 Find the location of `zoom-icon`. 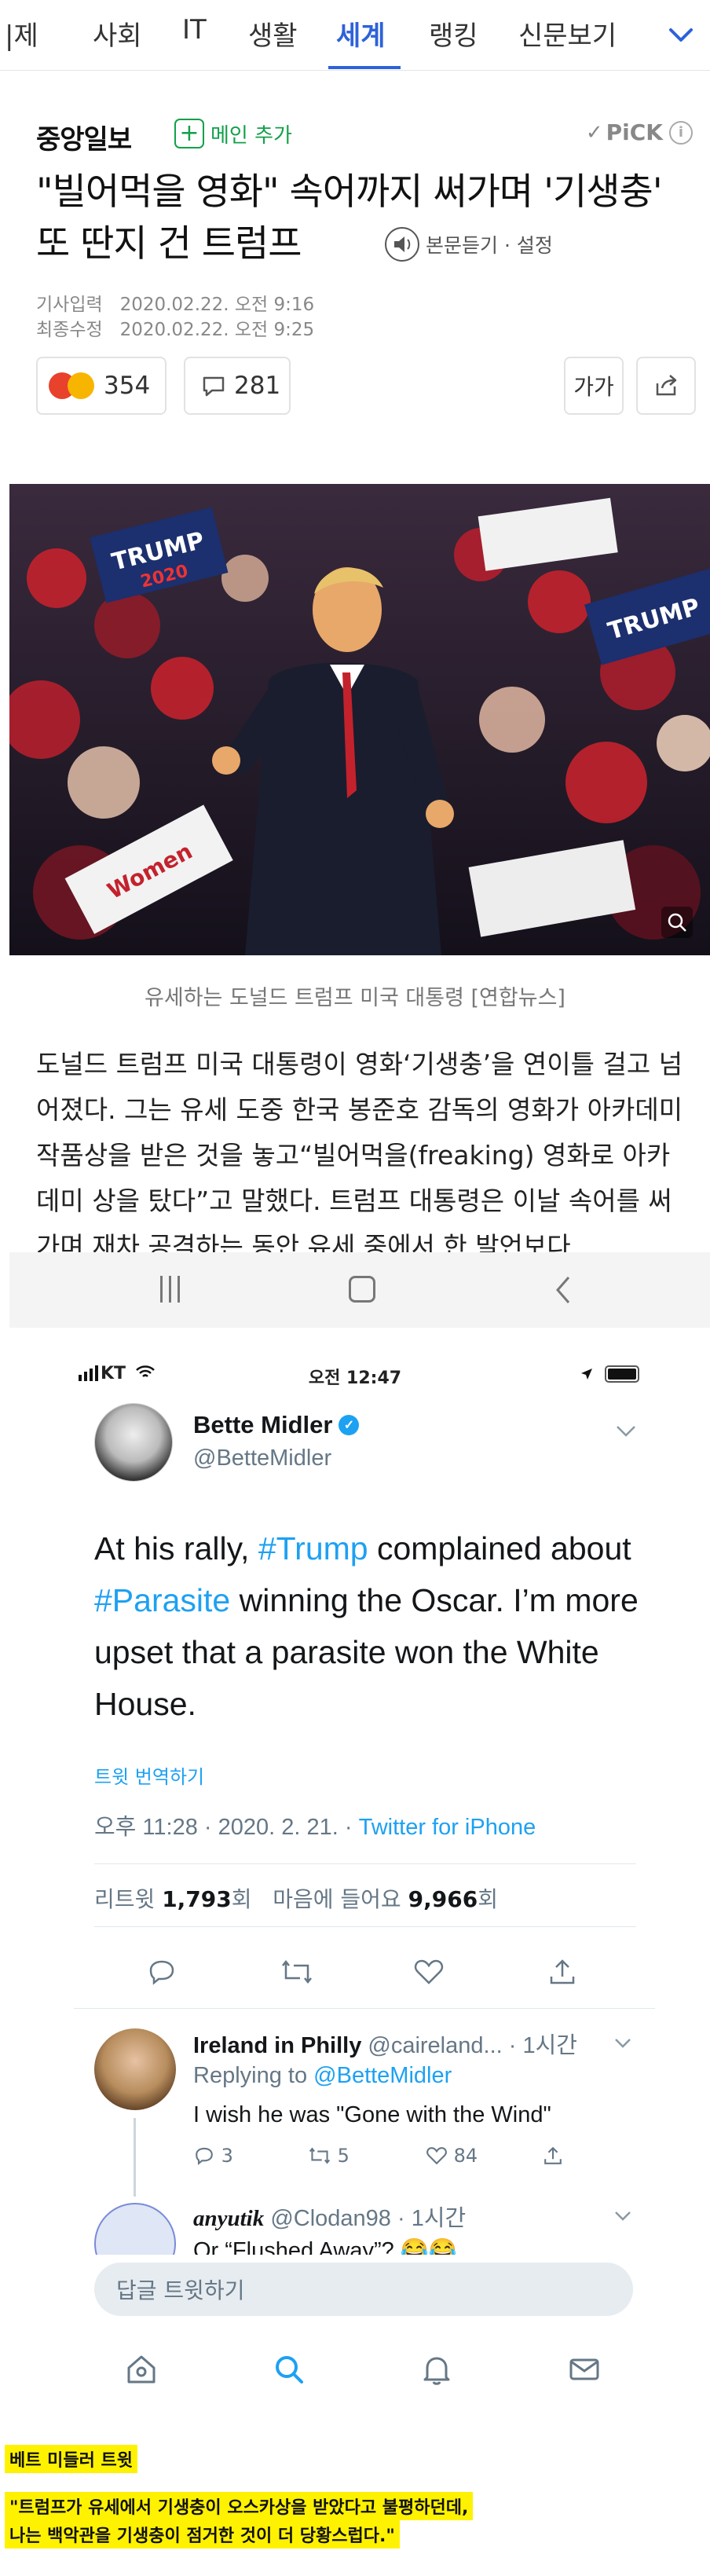

zoom-icon is located at coordinates (677, 922).